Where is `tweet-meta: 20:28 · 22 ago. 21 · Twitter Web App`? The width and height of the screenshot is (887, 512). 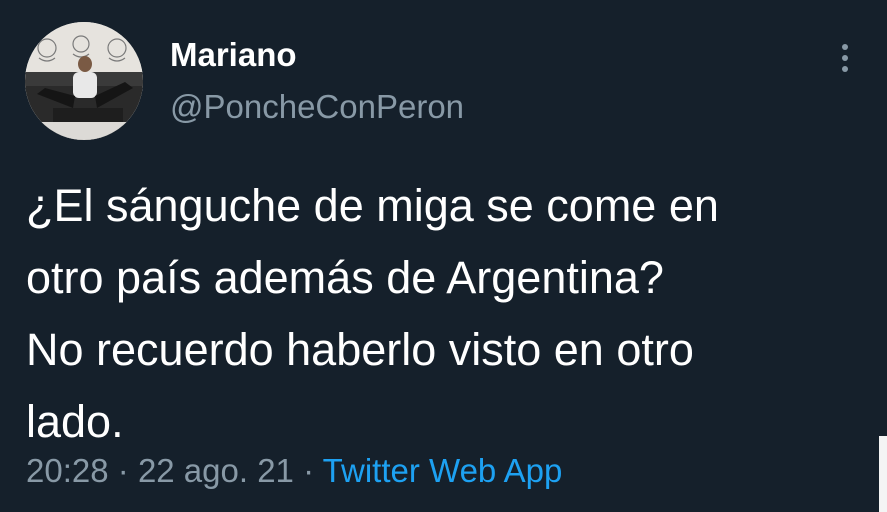
tweet-meta: 20:28 · 22 ago. 21 · Twitter Web App is located at coordinates (294, 471).